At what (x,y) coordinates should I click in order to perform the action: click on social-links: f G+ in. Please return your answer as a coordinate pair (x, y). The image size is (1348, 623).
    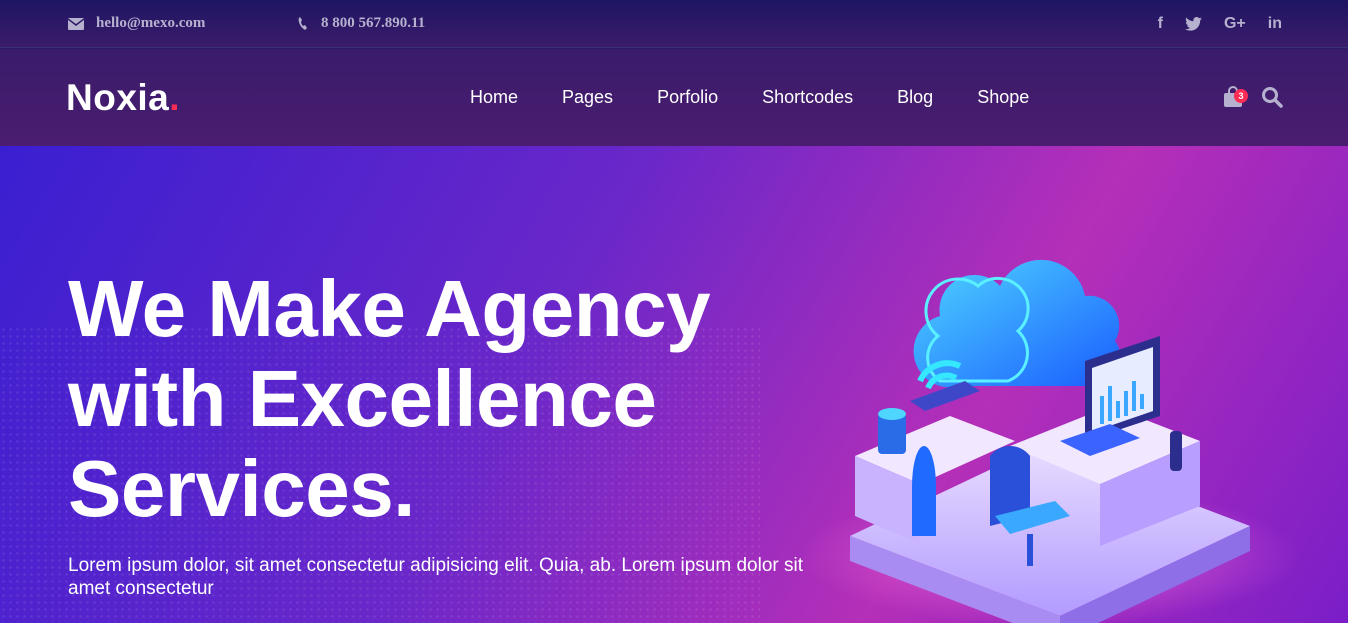
    Looking at the image, I should click on (1220, 24).